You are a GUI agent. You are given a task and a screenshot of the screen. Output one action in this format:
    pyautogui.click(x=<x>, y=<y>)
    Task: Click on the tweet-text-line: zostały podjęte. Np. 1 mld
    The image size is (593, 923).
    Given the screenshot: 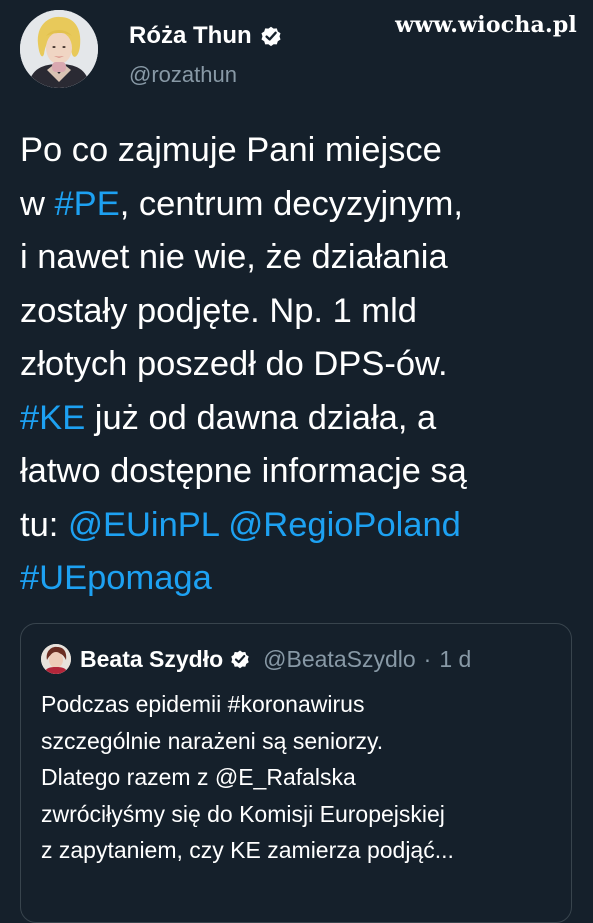 What is the action you would take?
    pyautogui.click(x=300, y=312)
    